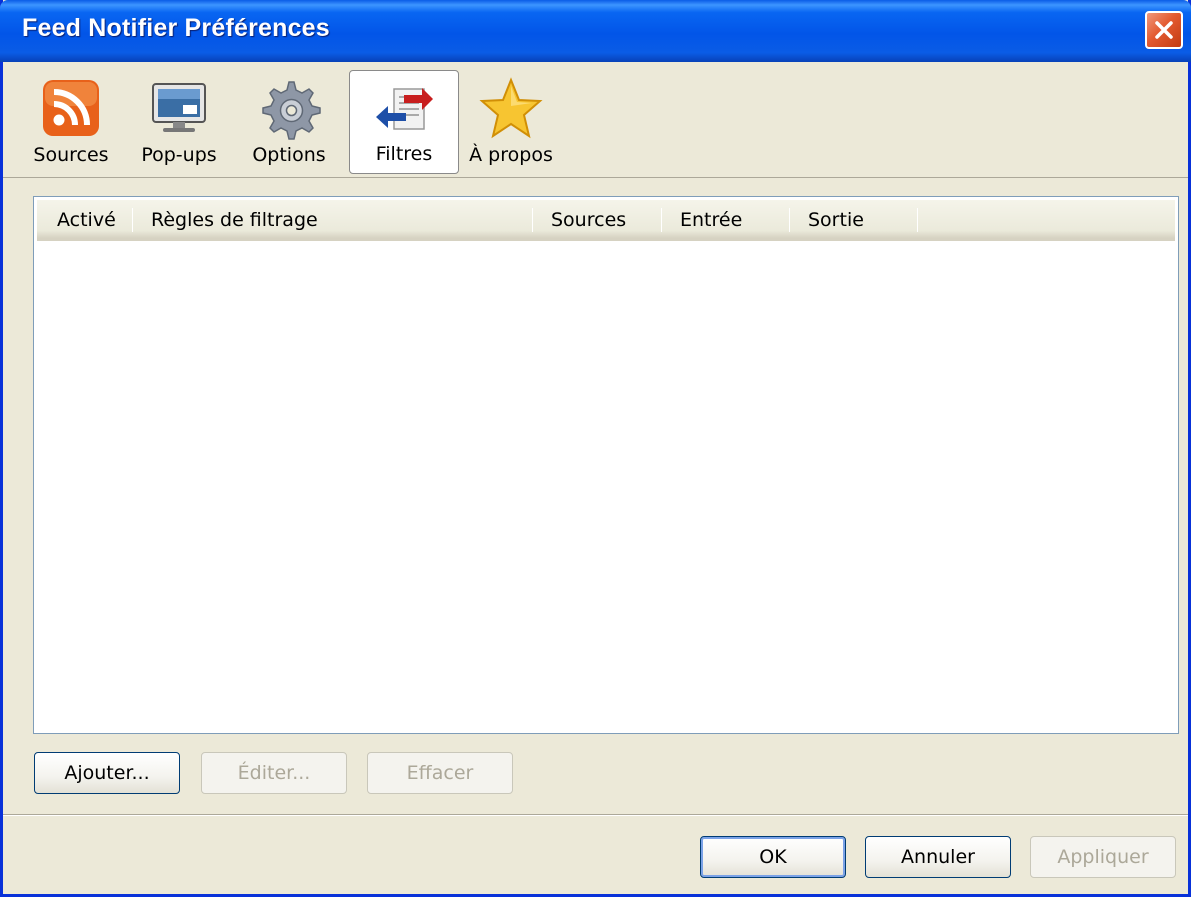 This screenshot has width=1191, height=897. I want to click on gear-icon, so click(291, 110).